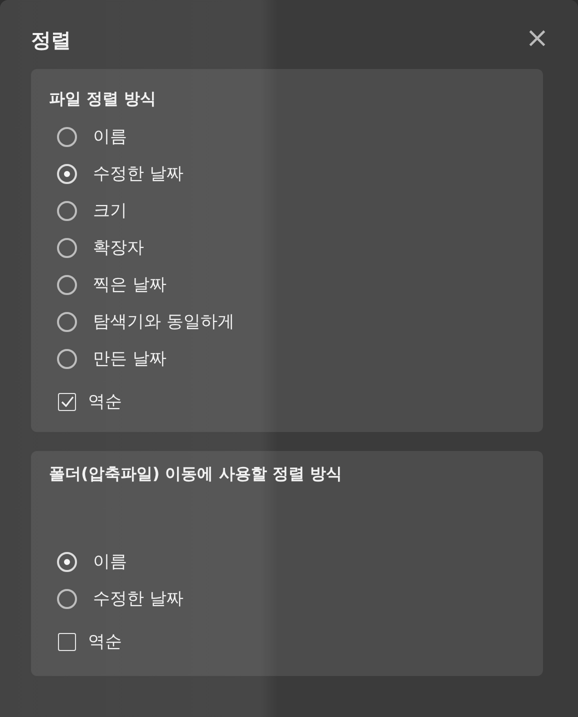 The width and height of the screenshot is (578, 717). What do you see at coordinates (103, 99) in the screenshot?
I see `section-heading: 파일 정렬 방식` at bounding box center [103, 99].